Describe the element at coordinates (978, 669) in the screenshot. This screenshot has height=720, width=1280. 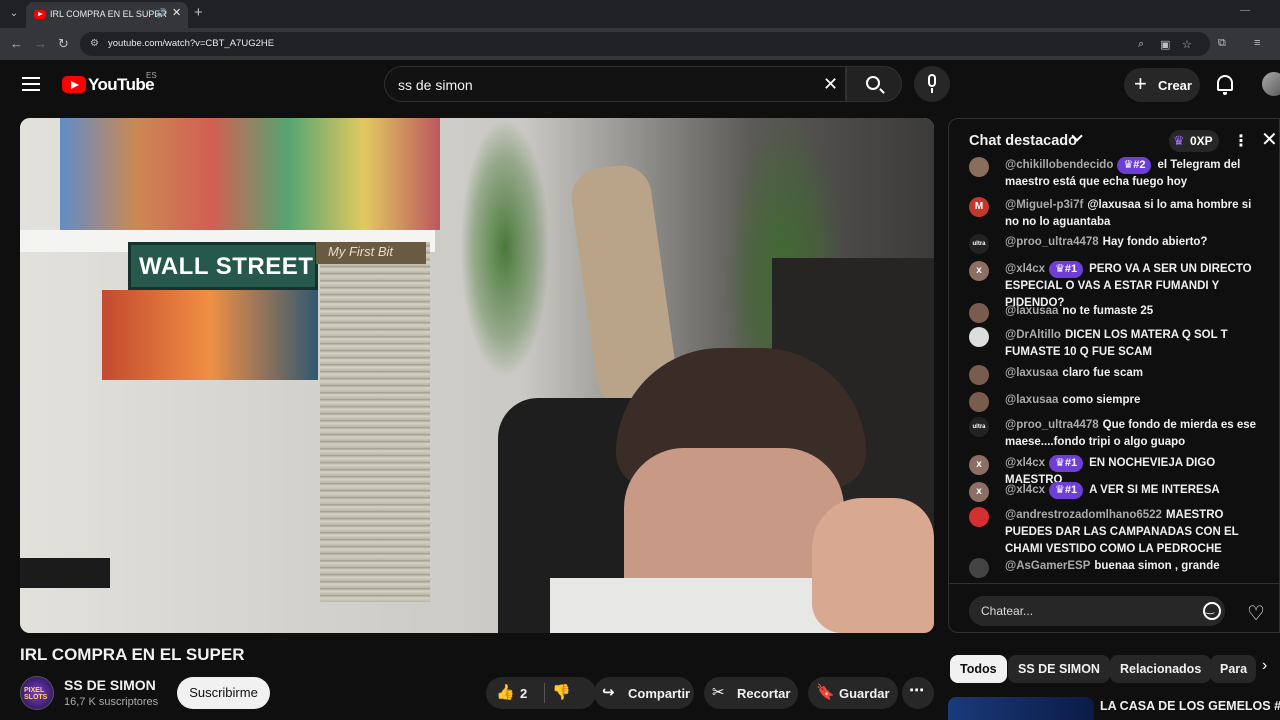
I see `chip-todos: Todos` at that location.